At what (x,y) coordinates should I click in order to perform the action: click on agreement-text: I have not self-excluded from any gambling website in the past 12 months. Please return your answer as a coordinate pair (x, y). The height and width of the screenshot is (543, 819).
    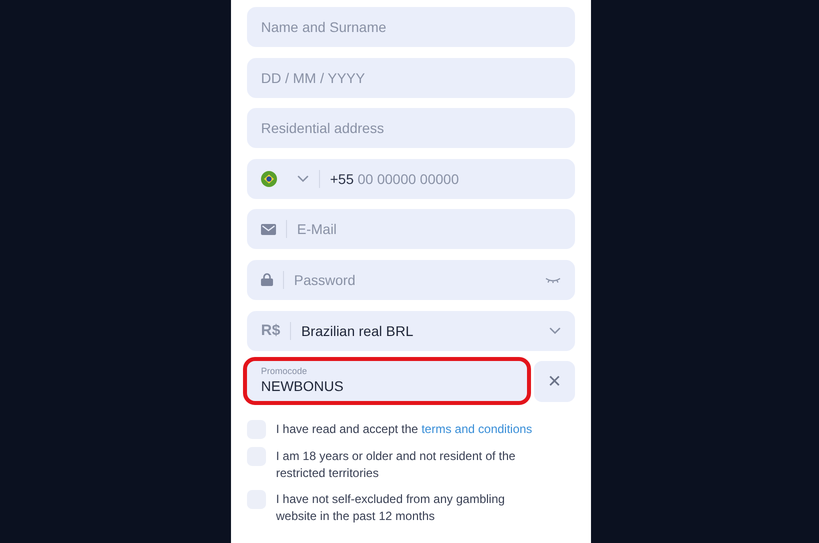
    Looking at the image, I should click on (391, 508).